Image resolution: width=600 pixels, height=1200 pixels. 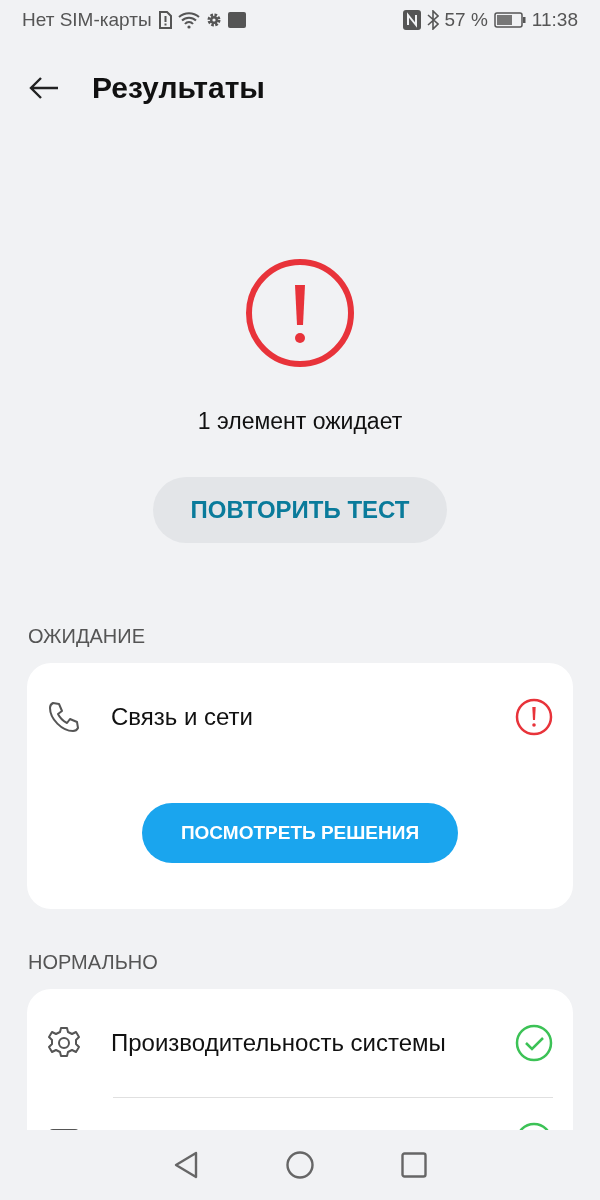 I want to click on retry-test-button: ПОВТОРИТЬ ТЕСТ, so click(x=300, y=510).